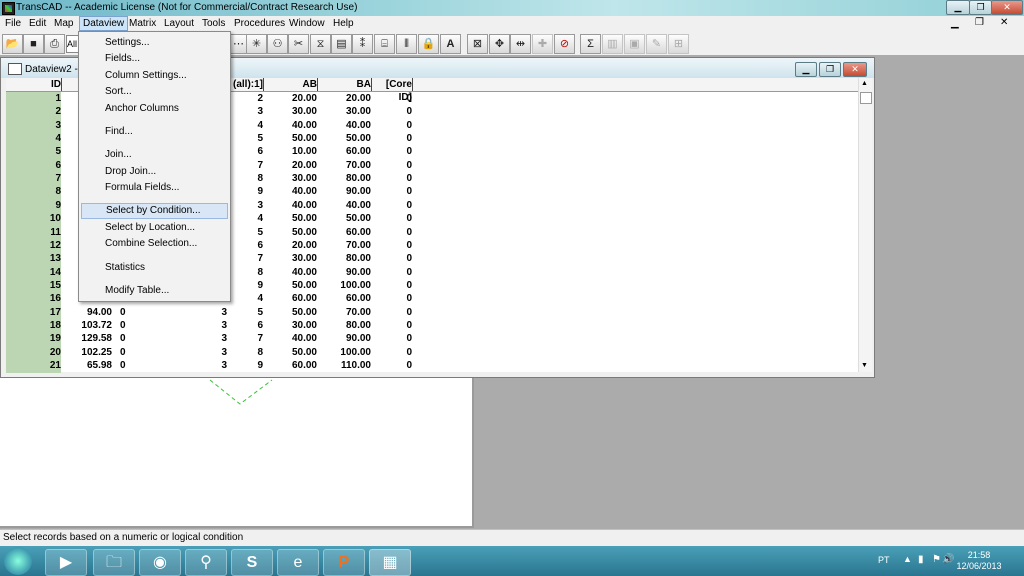 The width and height of the screenshot is (1024, 576). I want to click on mdi-close-button: ✕, so click(1004, 22).